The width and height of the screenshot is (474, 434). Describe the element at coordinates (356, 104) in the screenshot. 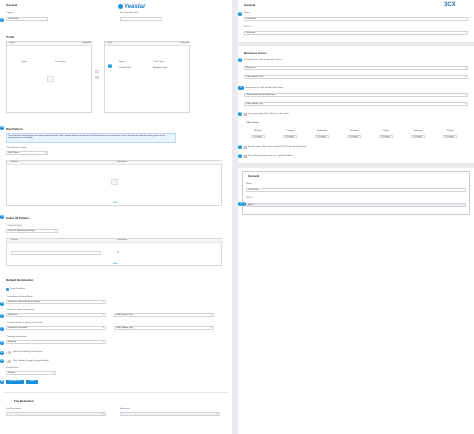

I see `outside-hours-ext-select: 1000 (admin, ext)` at that location.